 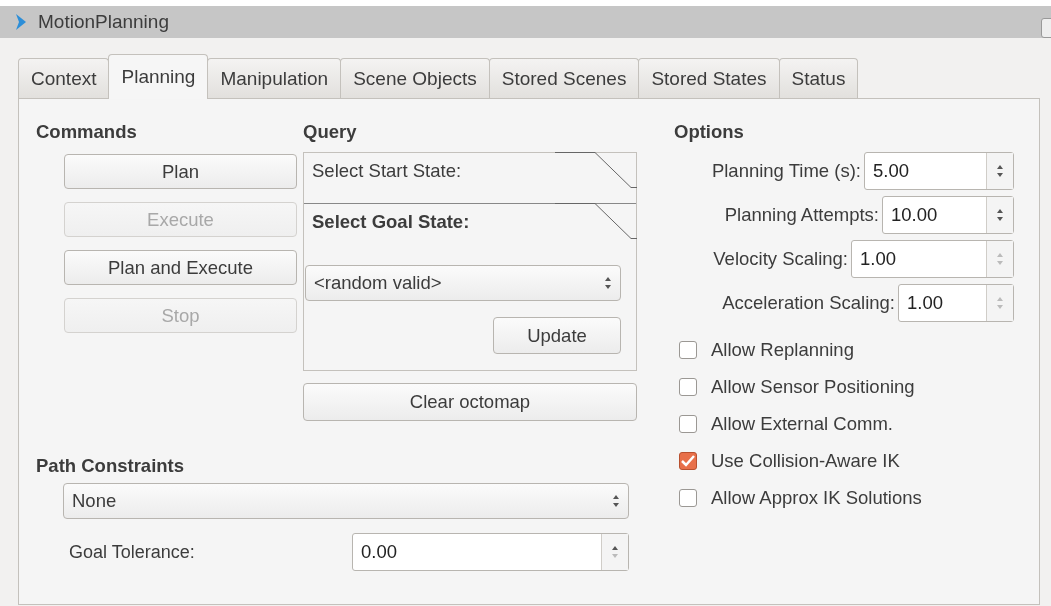 What do you see at coordinates (470, 221) in the screenshot?
I see `toolbox-tab: Select Goal State:` at bounding box center [470, 221].